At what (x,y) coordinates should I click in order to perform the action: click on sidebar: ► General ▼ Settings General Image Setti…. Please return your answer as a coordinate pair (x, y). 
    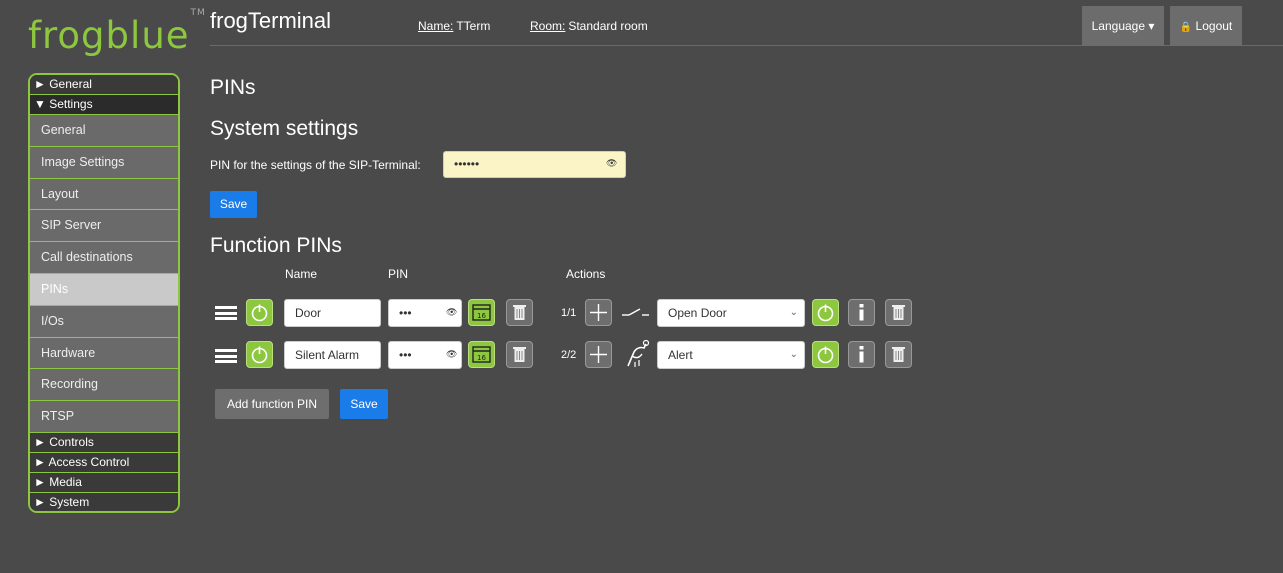
    Looking at the image, I should click on (104, 293).